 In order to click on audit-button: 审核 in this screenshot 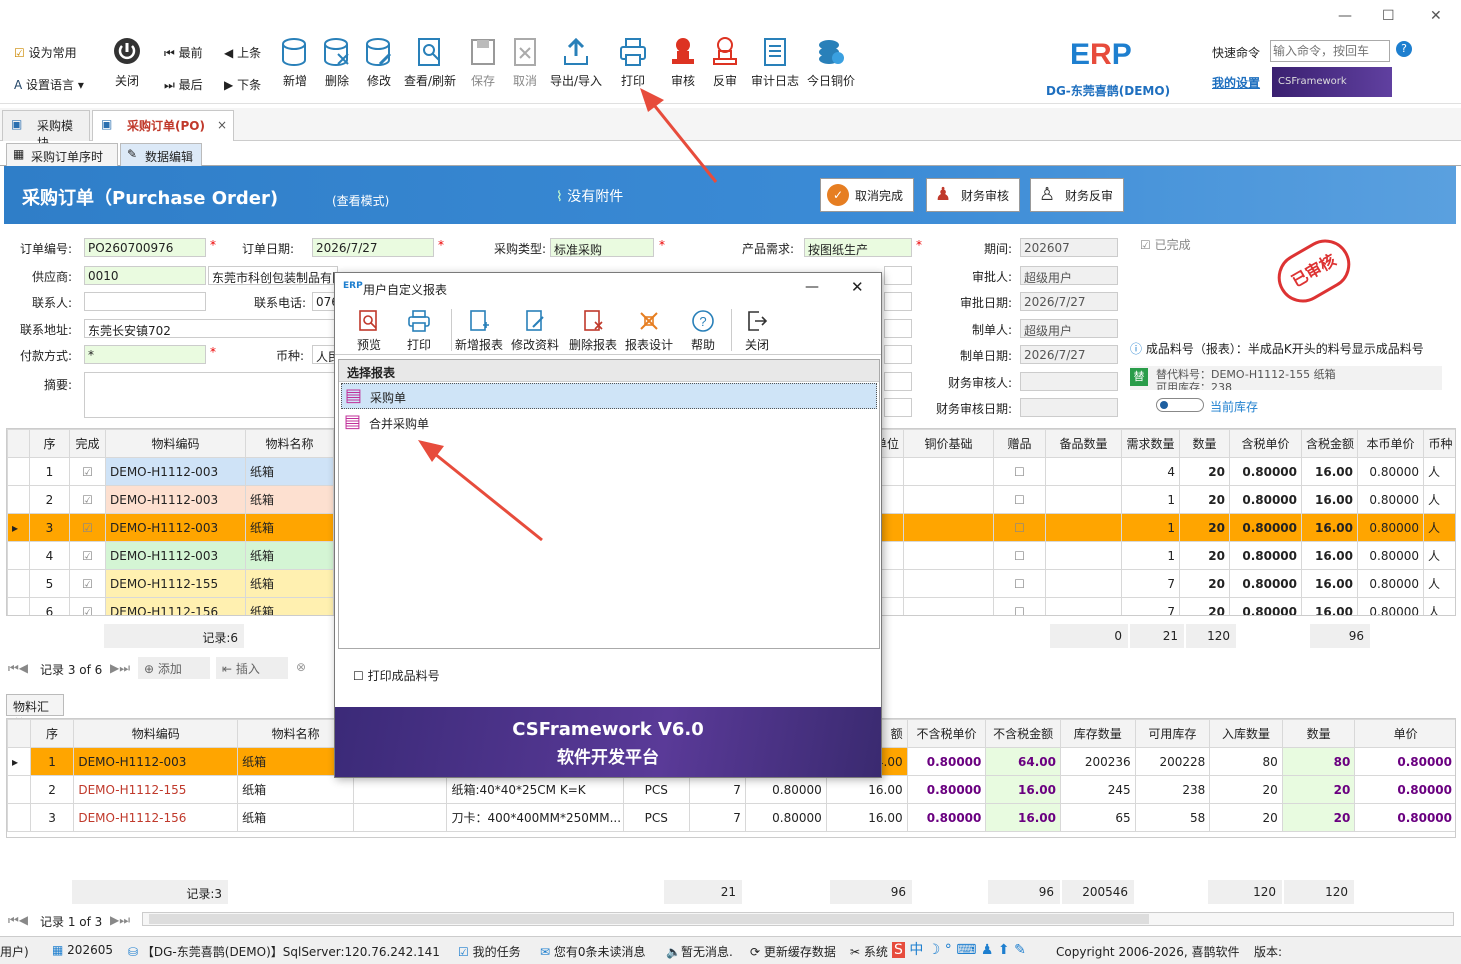, I will do `click(683, 62)`.